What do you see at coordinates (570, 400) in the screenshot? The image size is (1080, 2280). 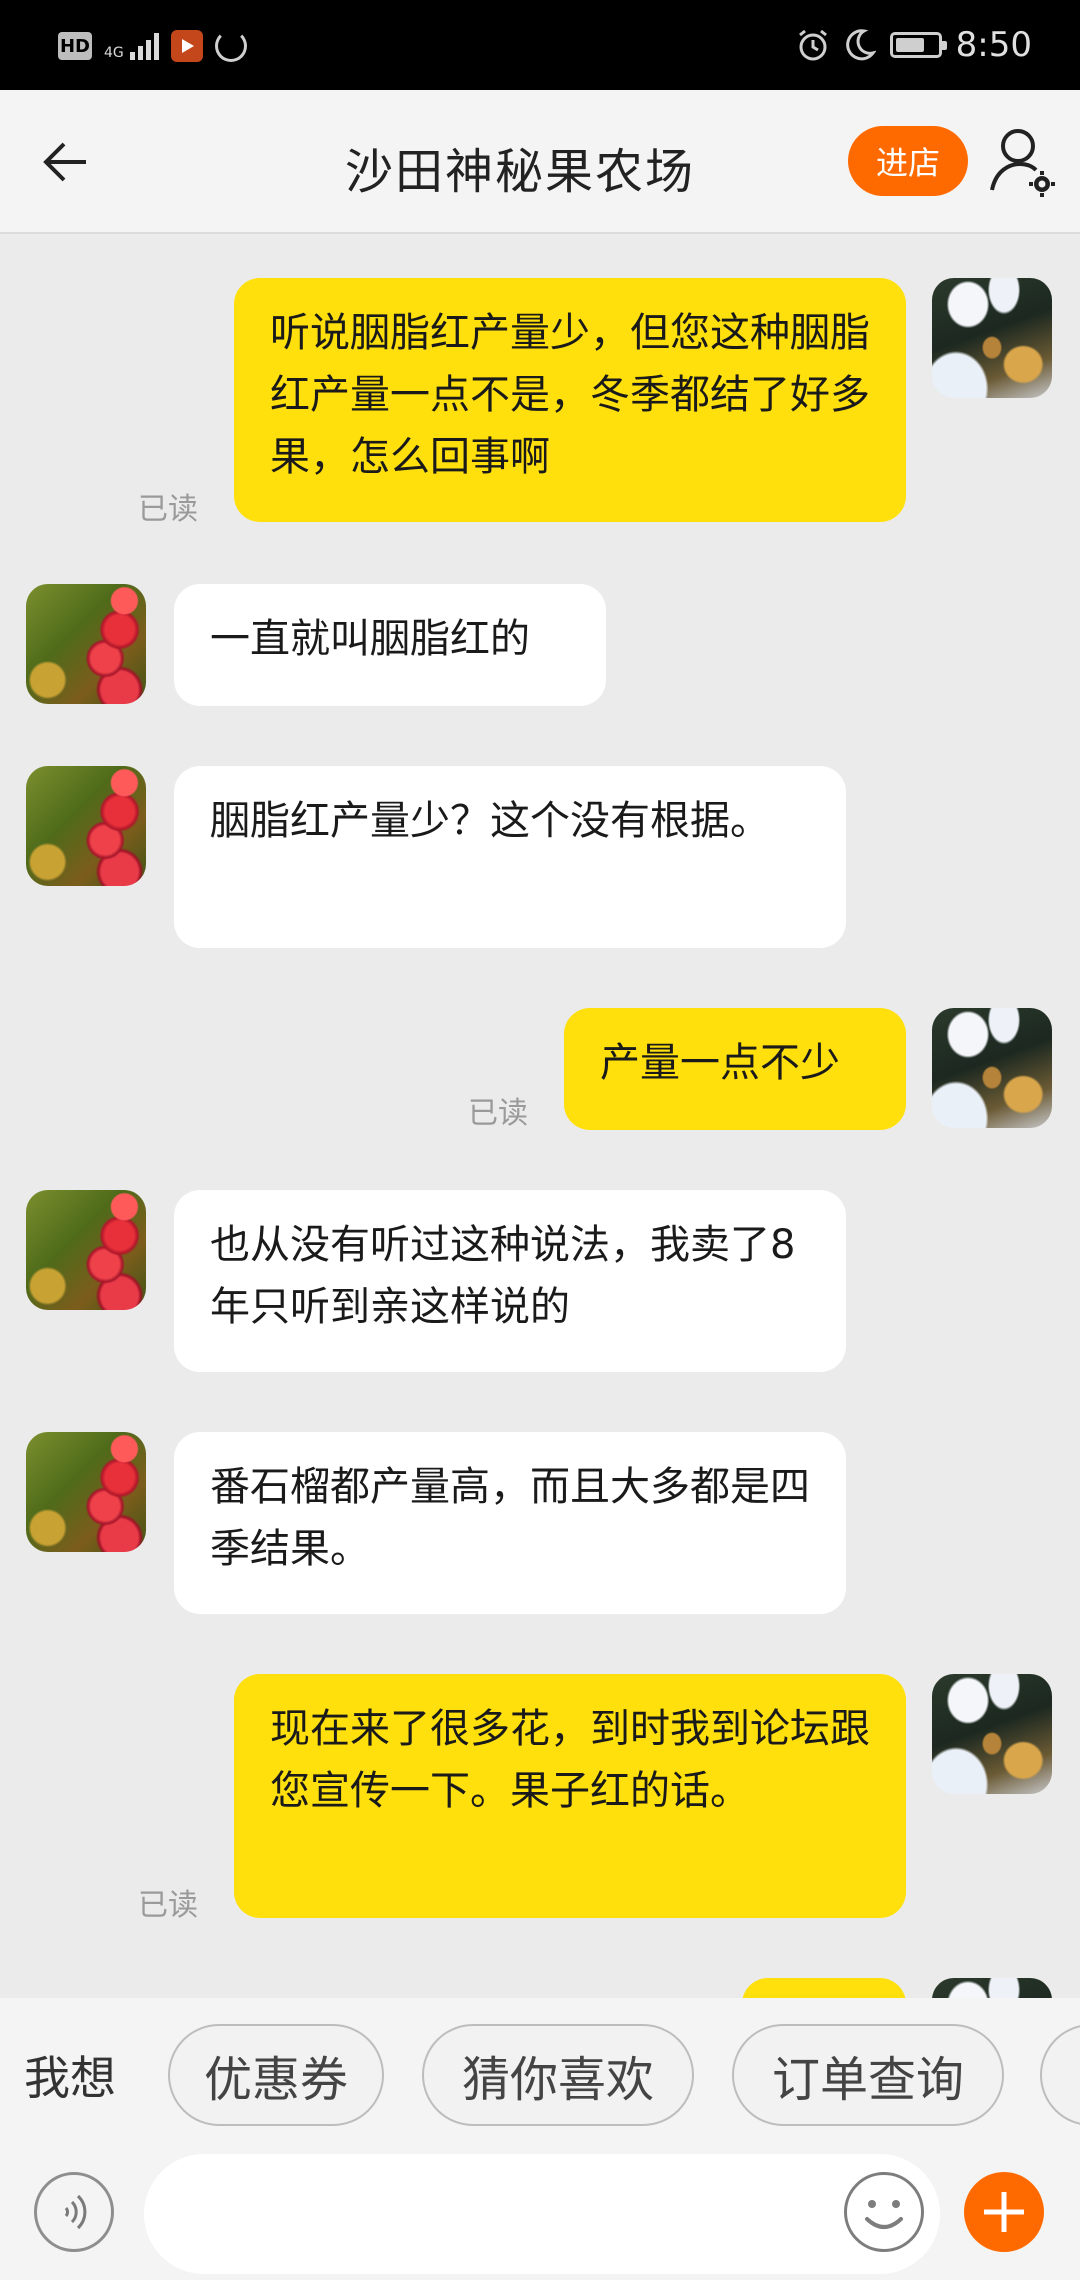 I see `my-message-bubble: 听说胭脂红产量少，但您这种胭脂红产量一点不是，冬季都结了好多果，怎么回事啊` at bounding box center [570, 400].